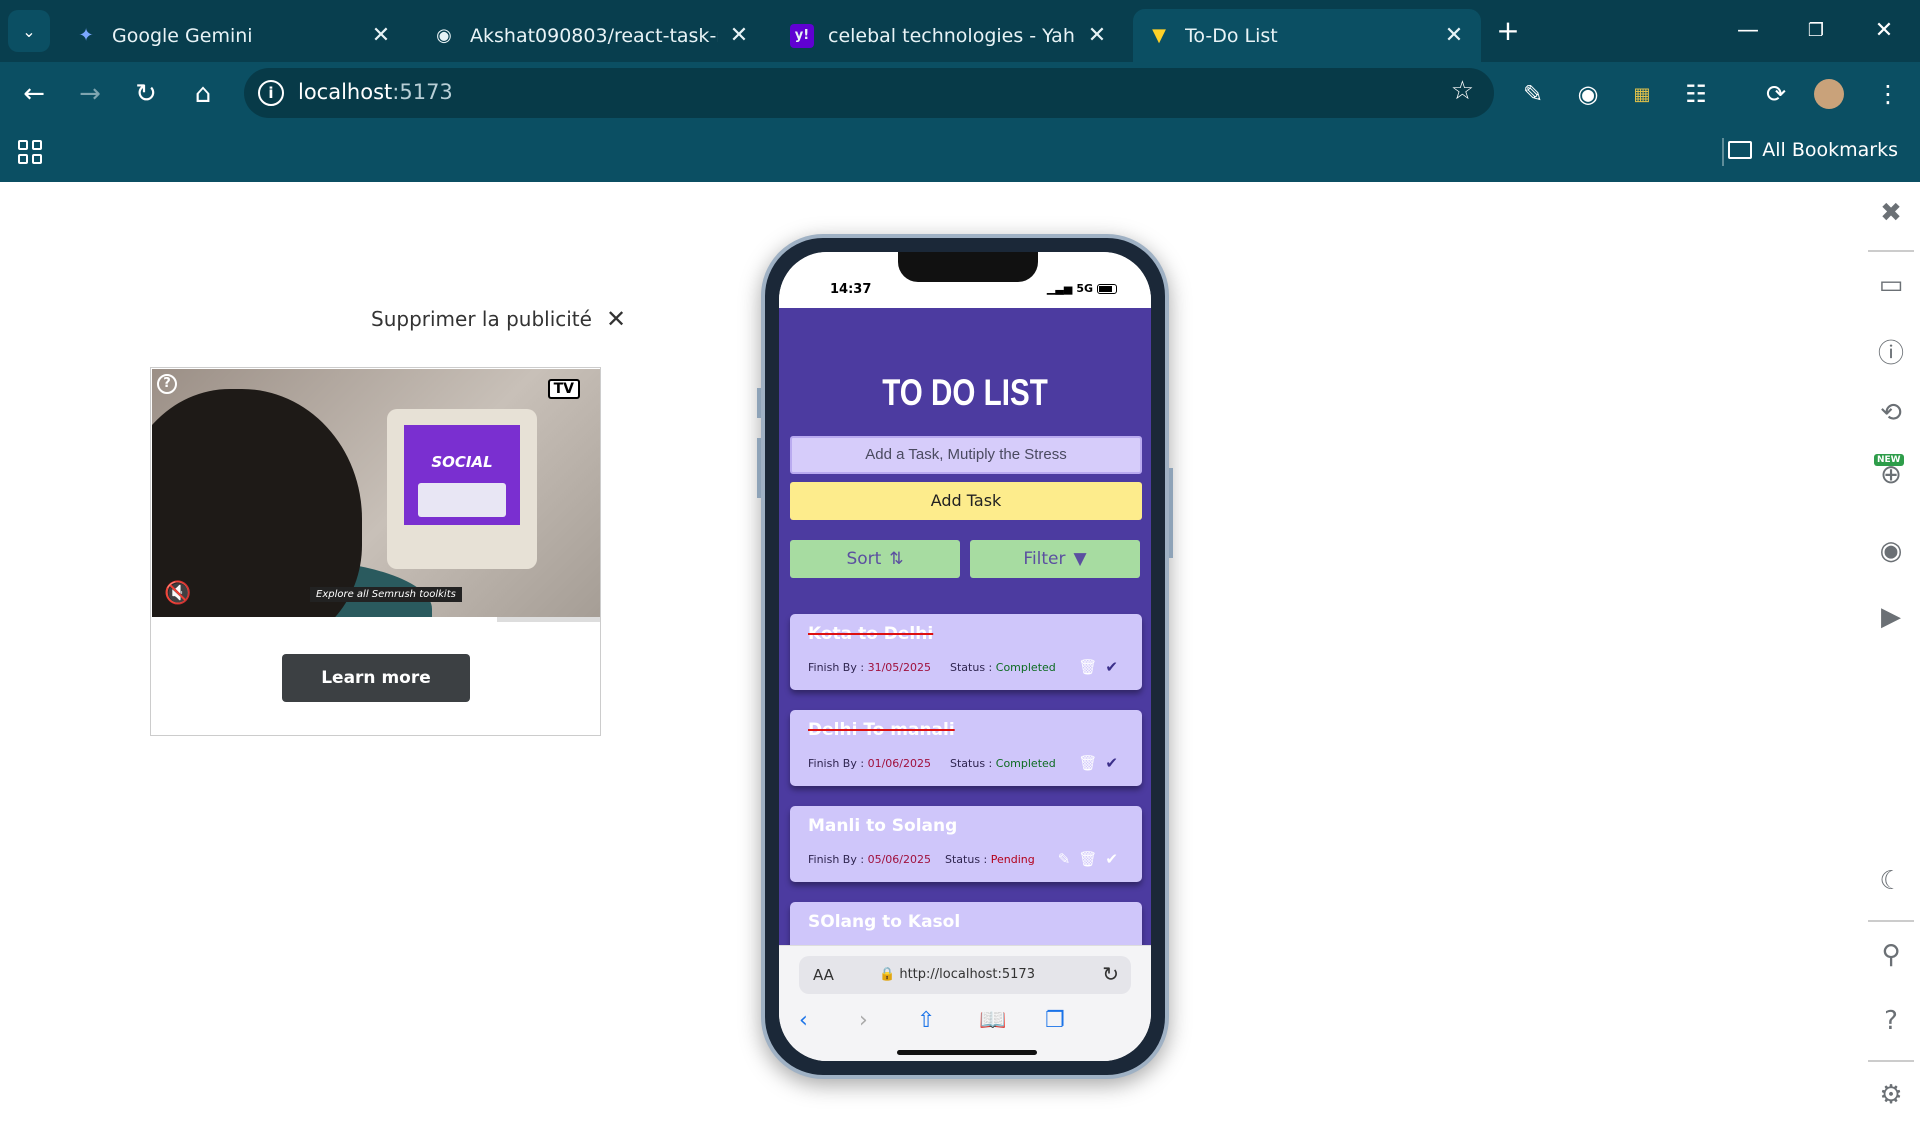 The width and height of the screenshot is (1920, 1128). What do you see at coordinates (803, 1020) in the screenshot?
I see `mobile-back-icon: ‹` at bounding box center [803, 1020].